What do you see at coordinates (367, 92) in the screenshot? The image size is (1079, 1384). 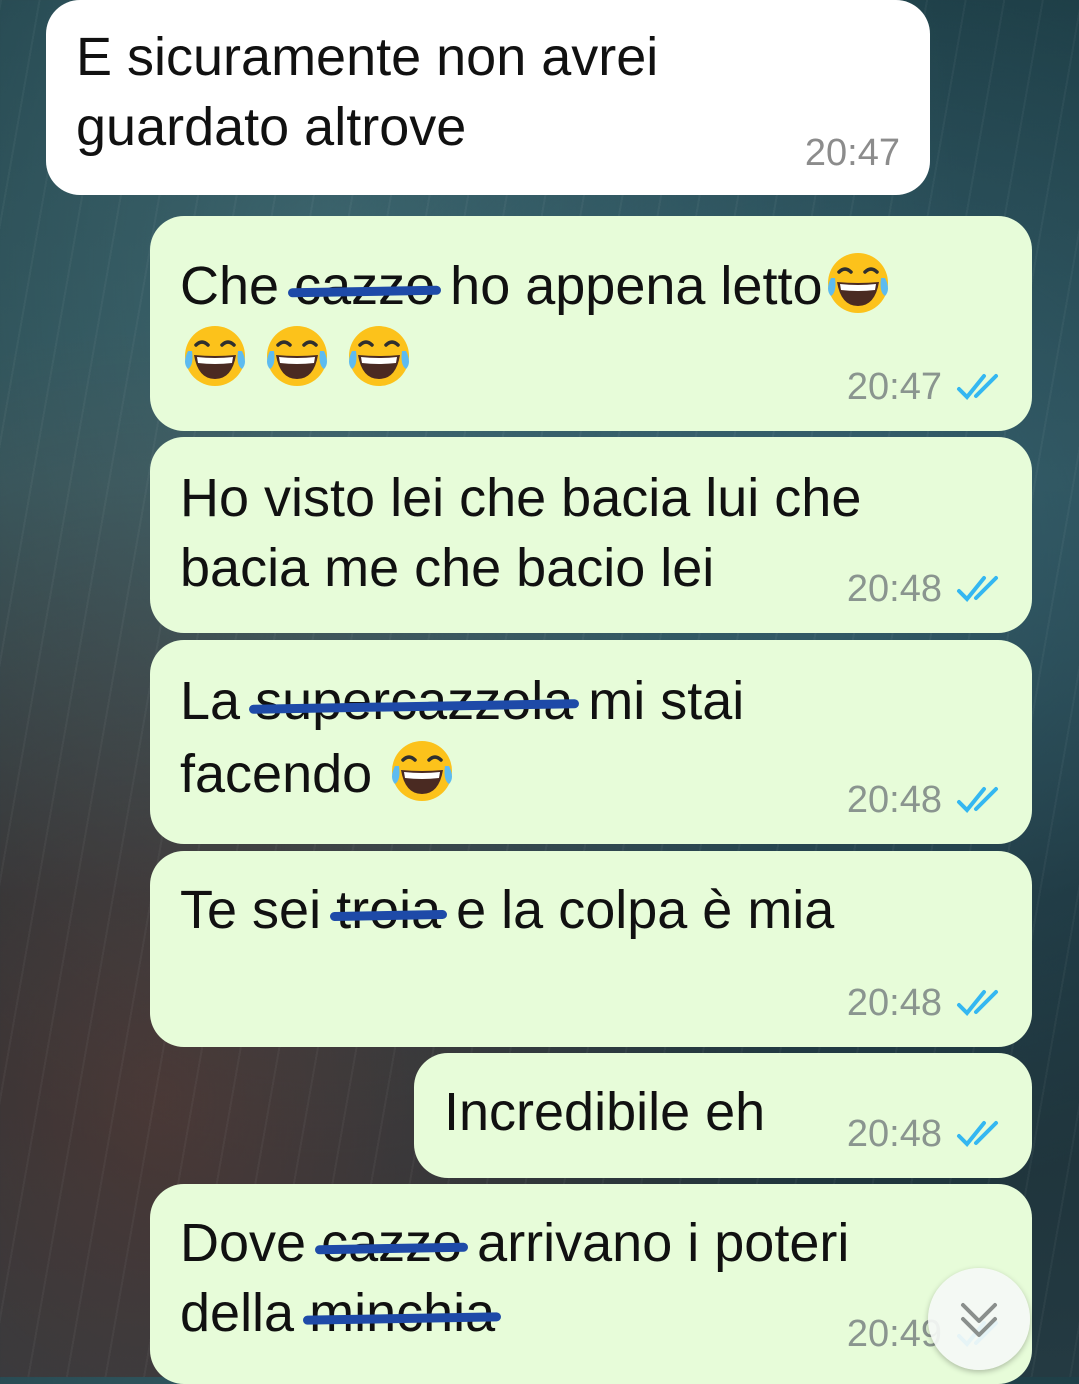 I see `message-text: E sicuramente non avrei guardato altrove` at bounding box center [367, 92].